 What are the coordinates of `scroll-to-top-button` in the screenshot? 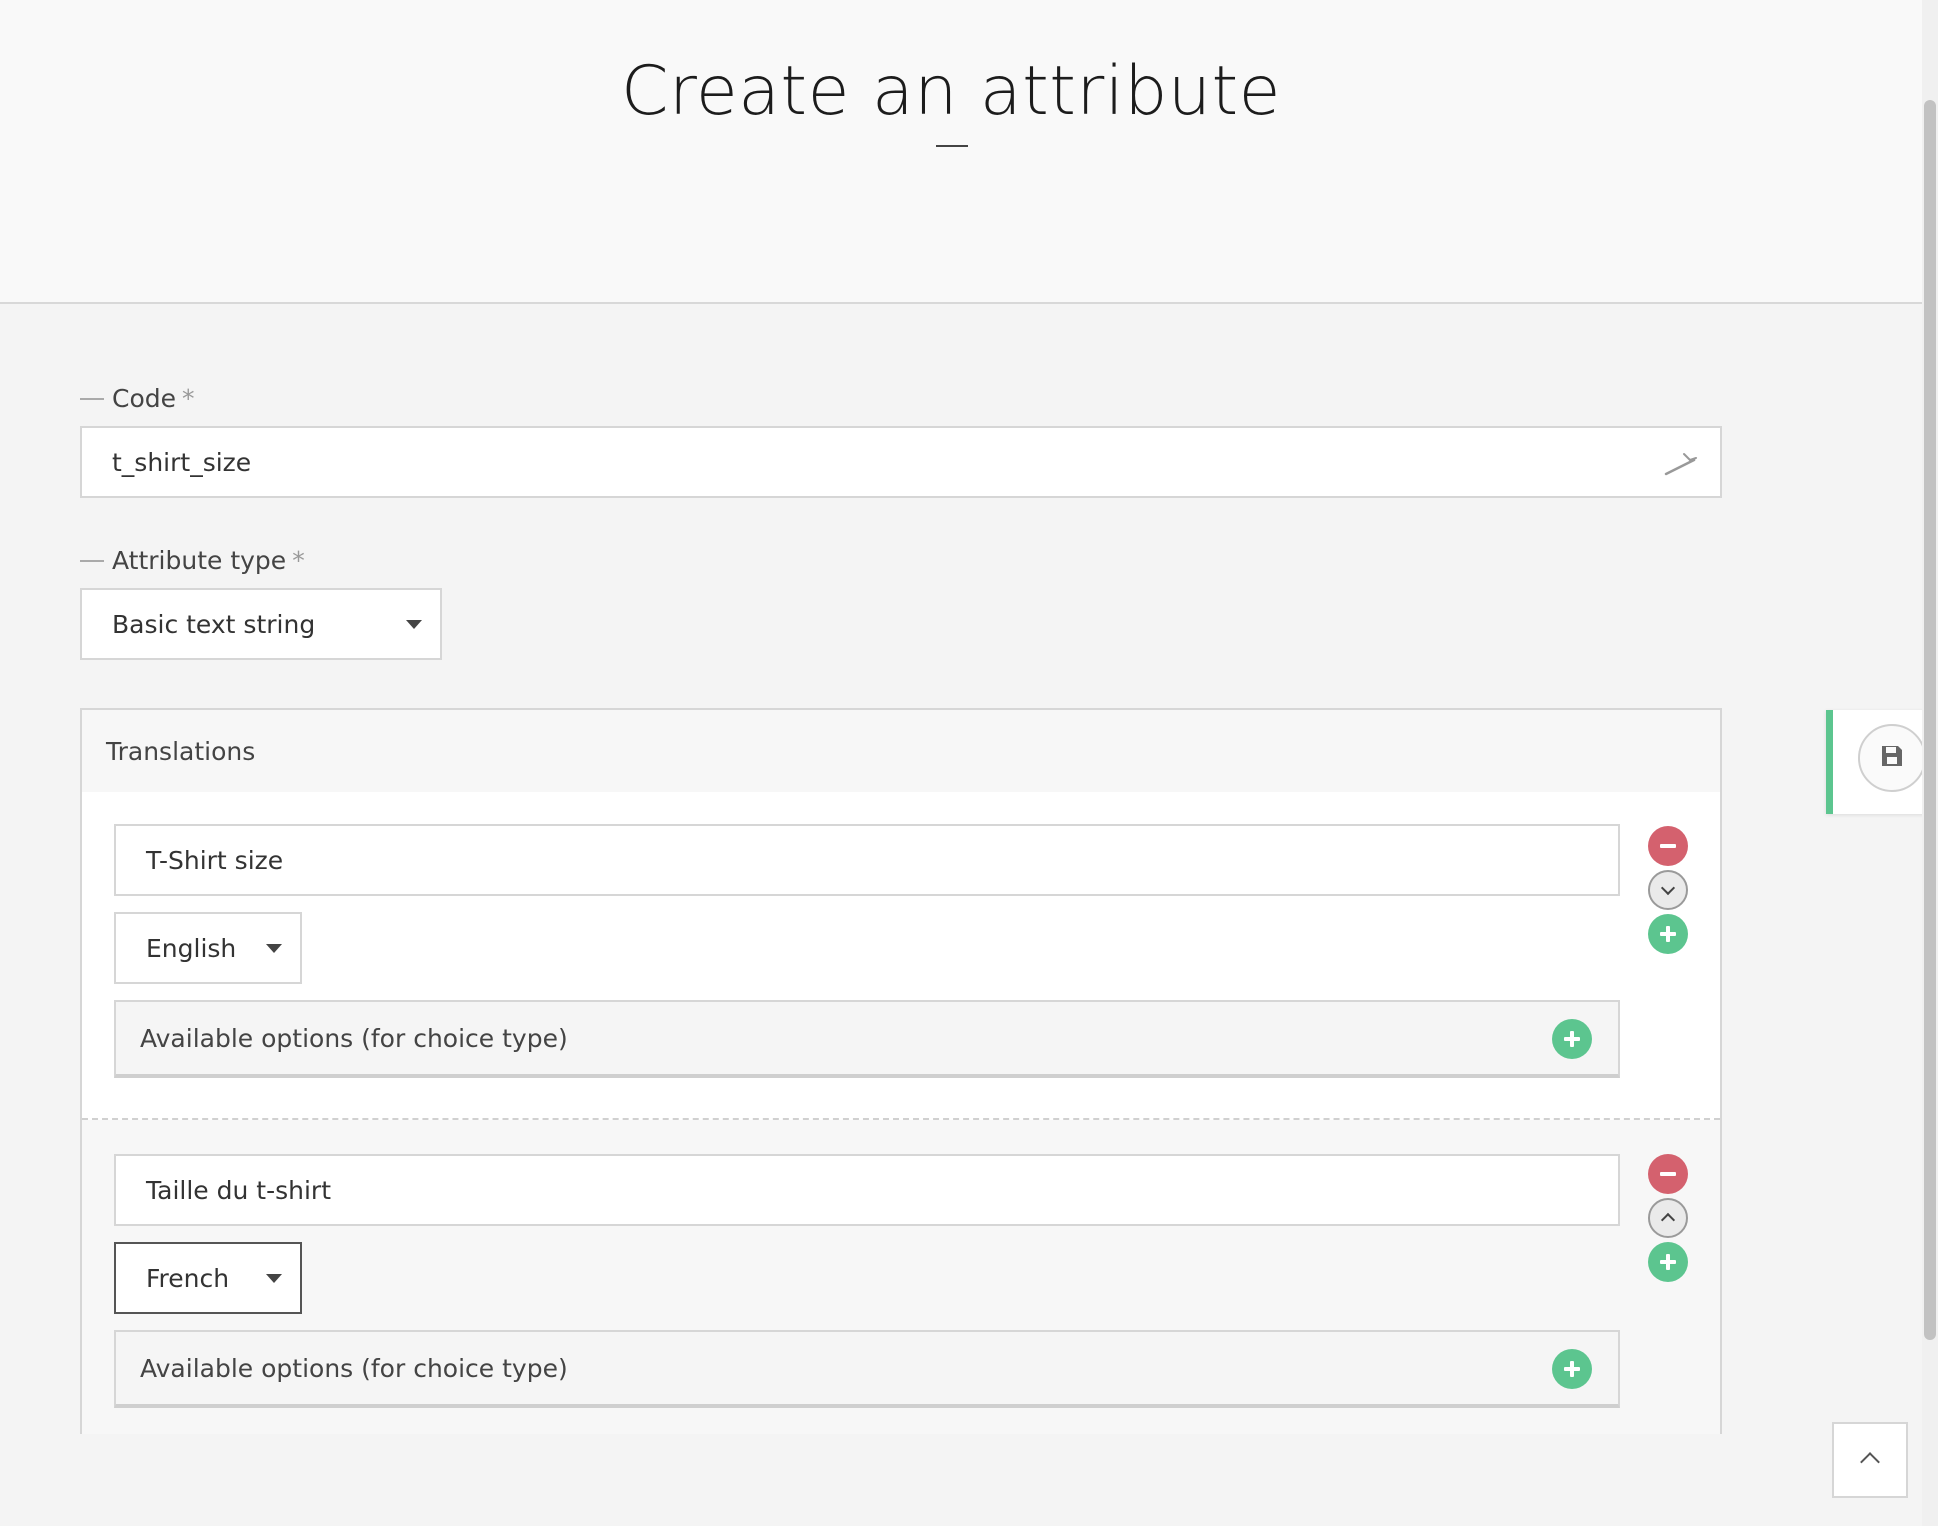 It's located at (1870, 1460).